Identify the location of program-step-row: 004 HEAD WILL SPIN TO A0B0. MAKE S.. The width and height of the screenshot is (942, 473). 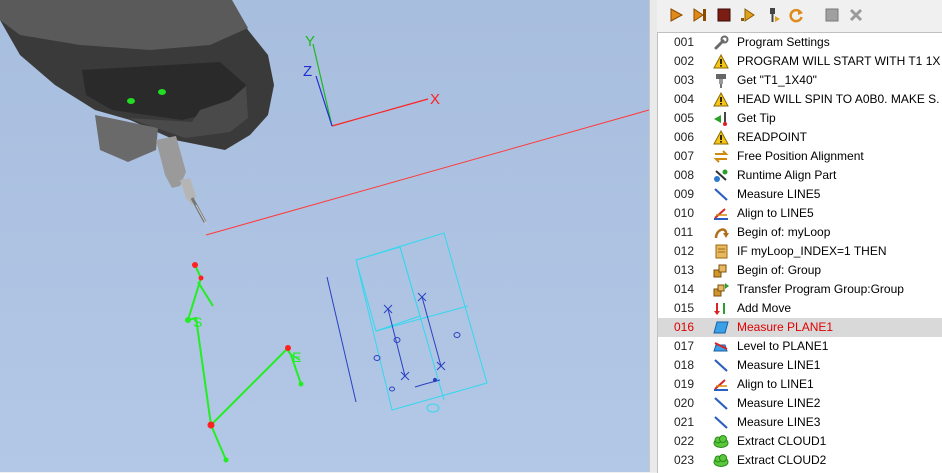
(800, 99).